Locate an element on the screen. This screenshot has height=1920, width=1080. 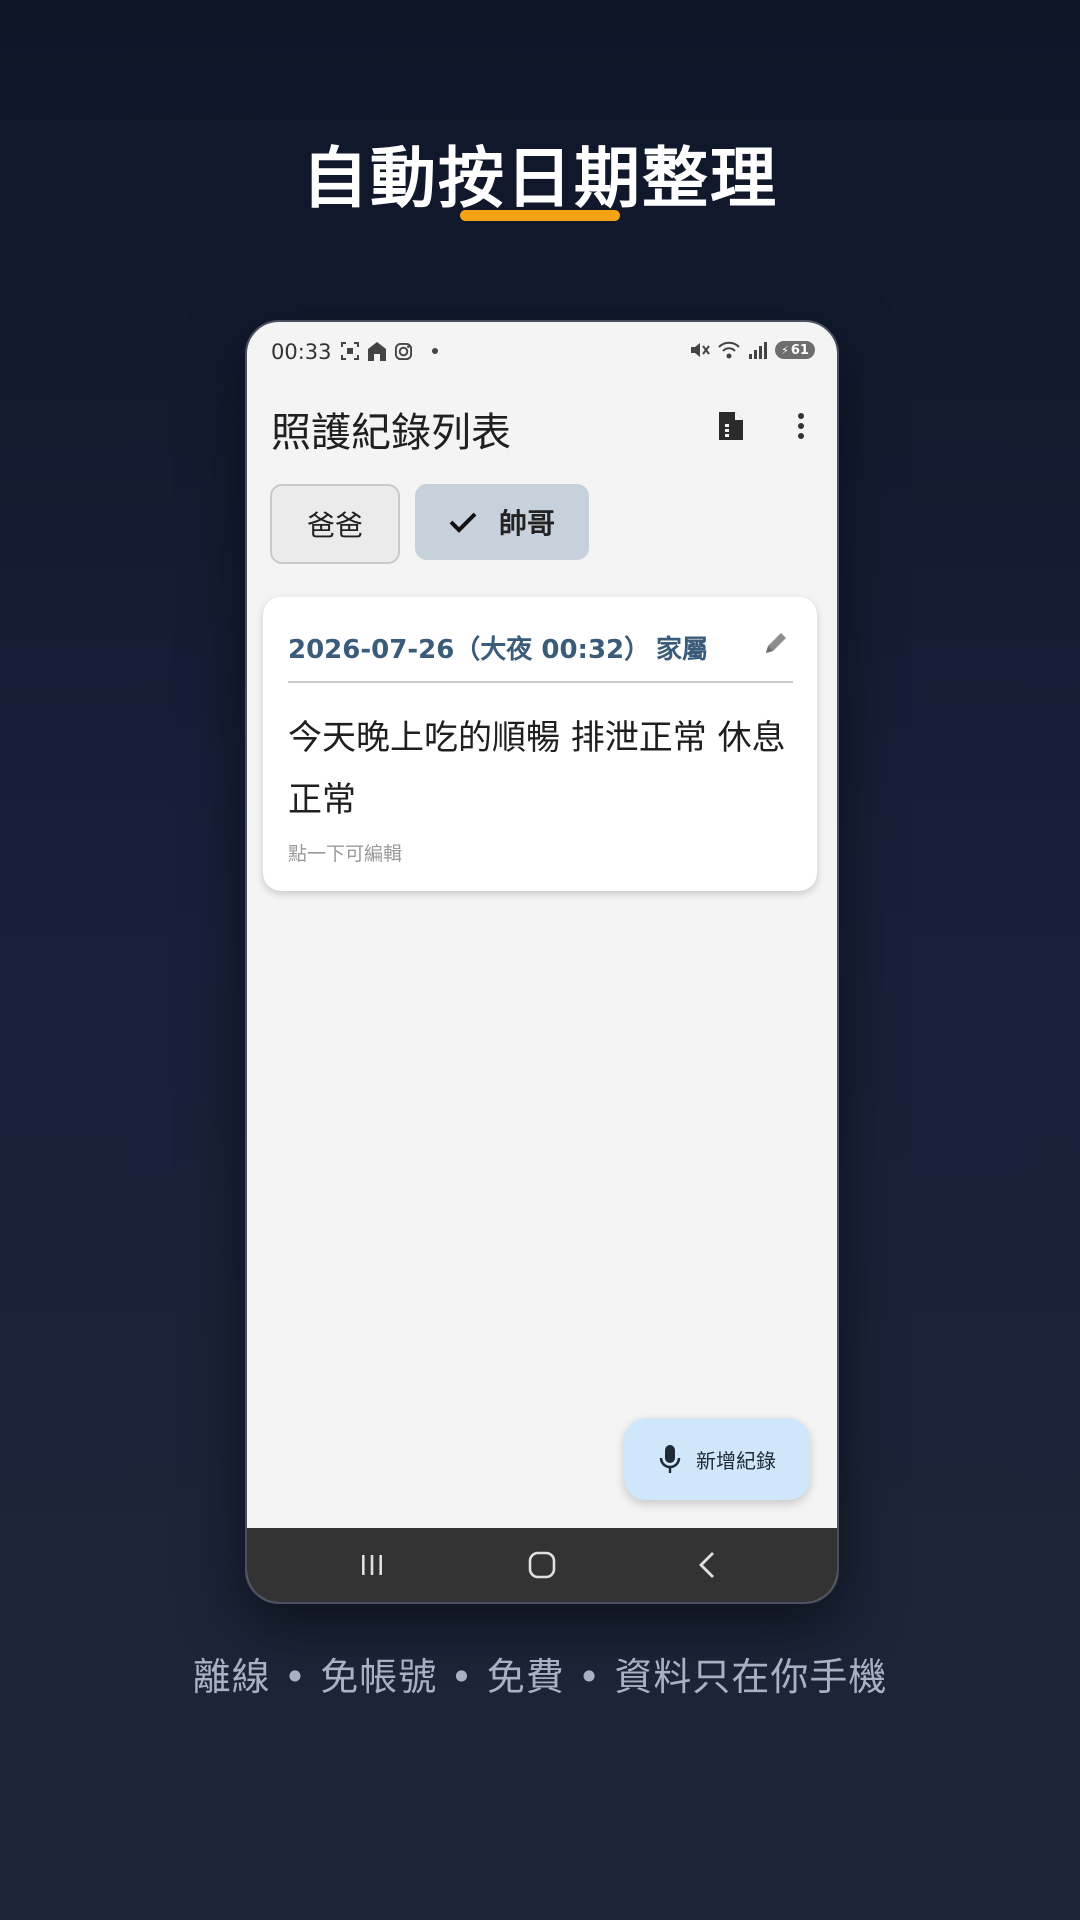
status-left-icons is located at coordinates (391, 351).